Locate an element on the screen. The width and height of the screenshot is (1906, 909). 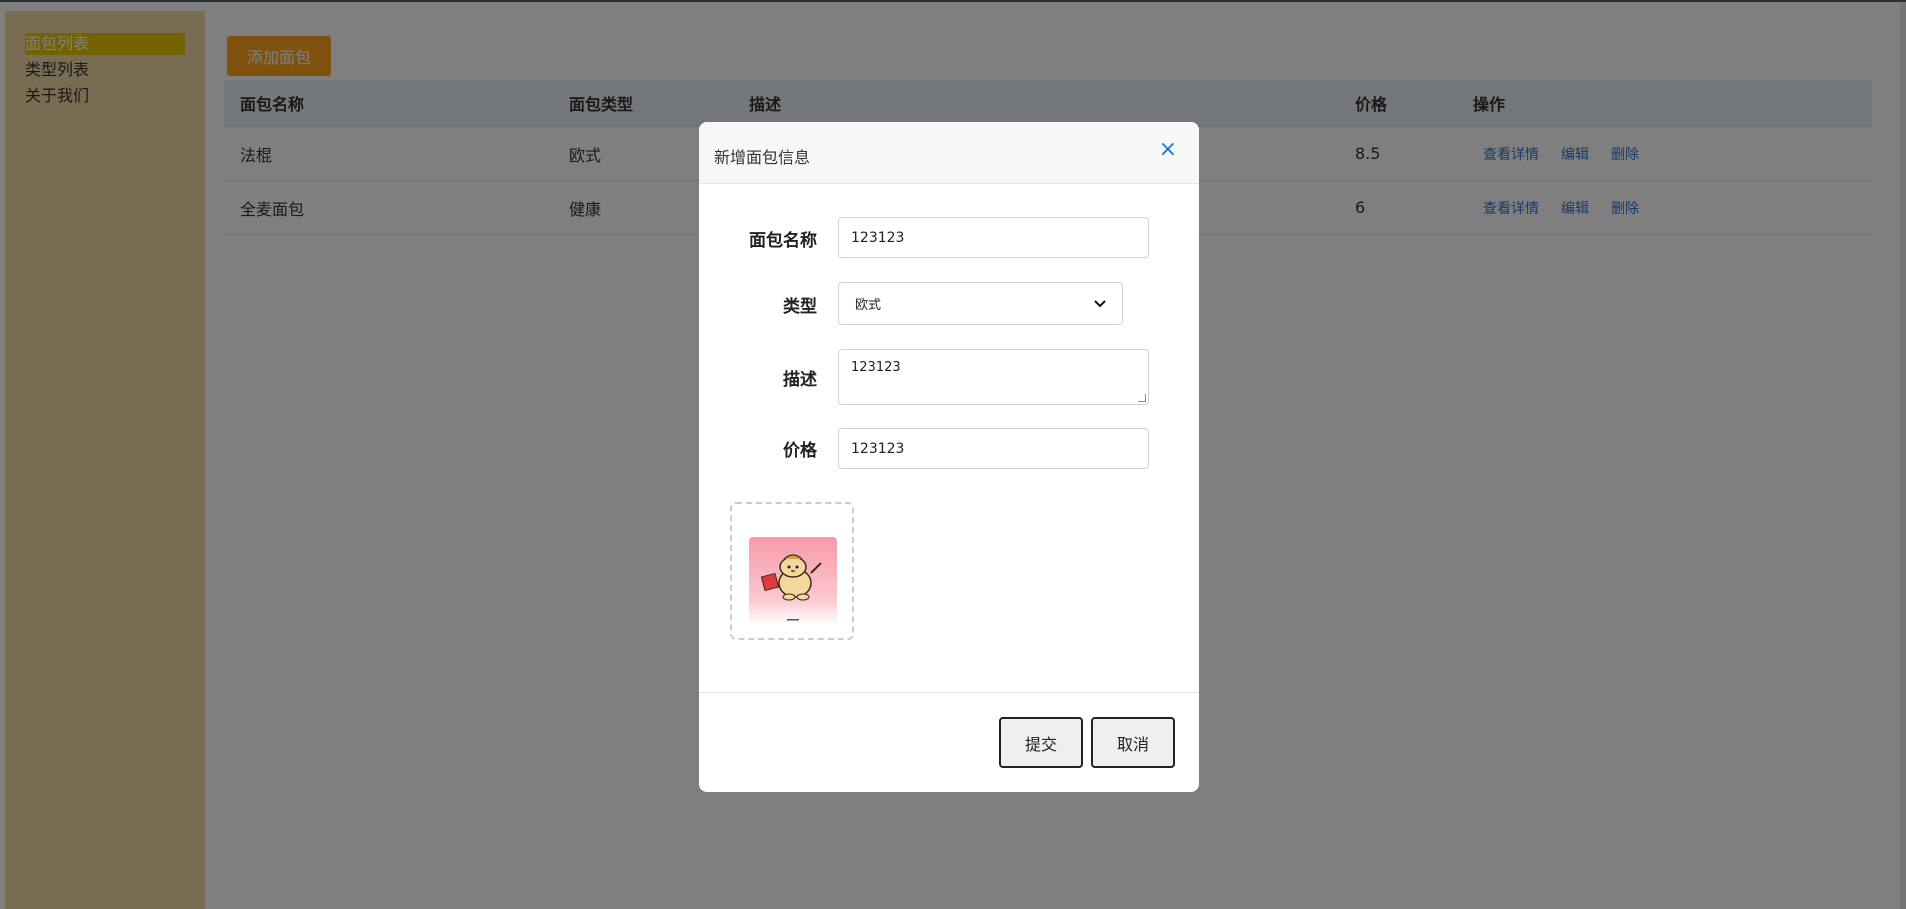
price-label: 价格 is located at coordinates (800, 451).